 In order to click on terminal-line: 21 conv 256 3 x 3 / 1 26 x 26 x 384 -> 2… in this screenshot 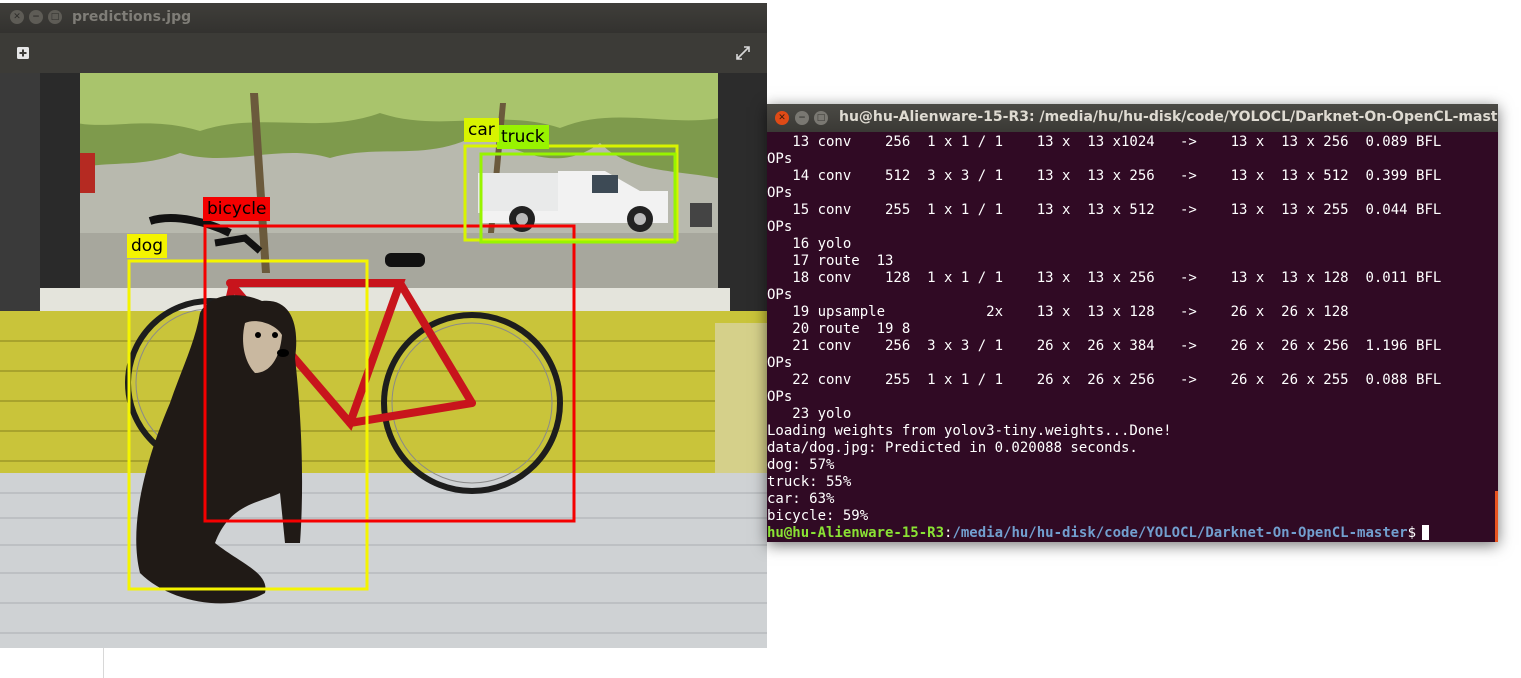, I will do `click(1104, 346)`.